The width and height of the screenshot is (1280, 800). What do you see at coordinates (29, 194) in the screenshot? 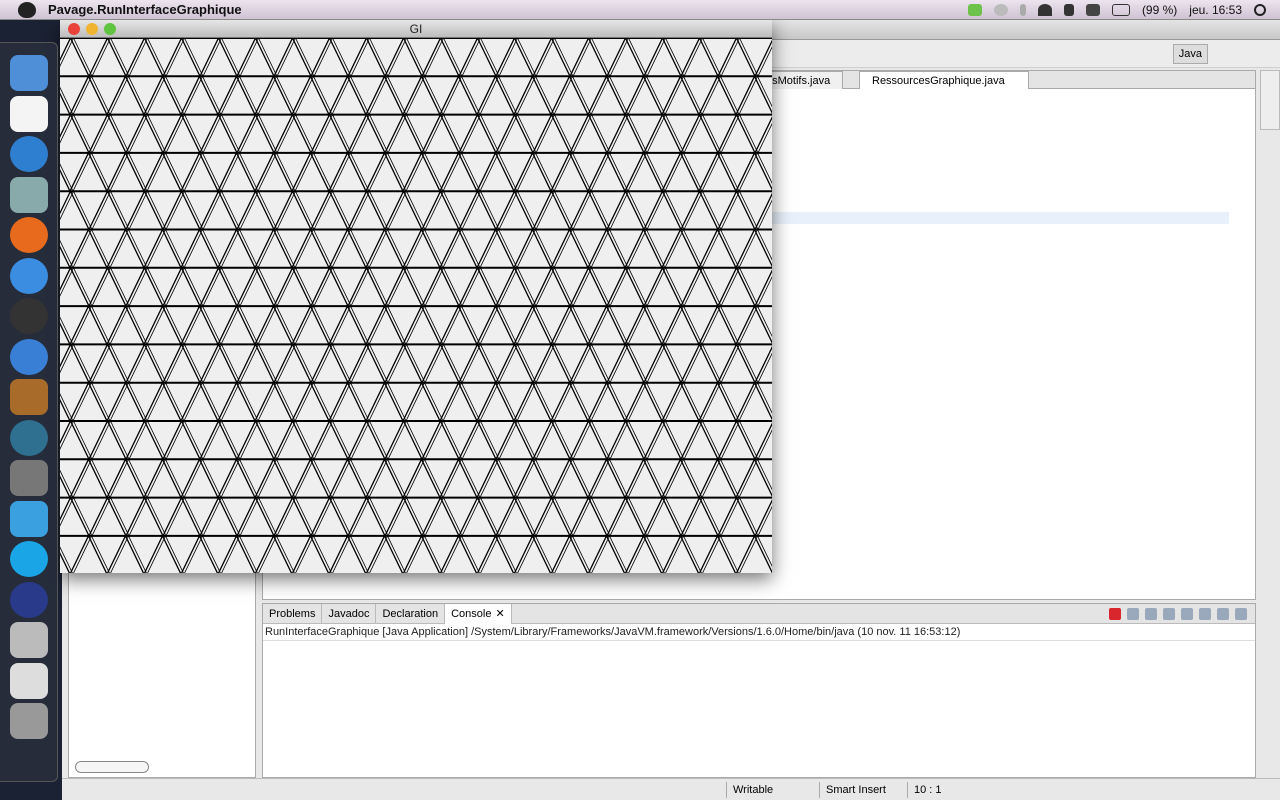
I see `dock-preview-icon` at bounding box center [29, 194].